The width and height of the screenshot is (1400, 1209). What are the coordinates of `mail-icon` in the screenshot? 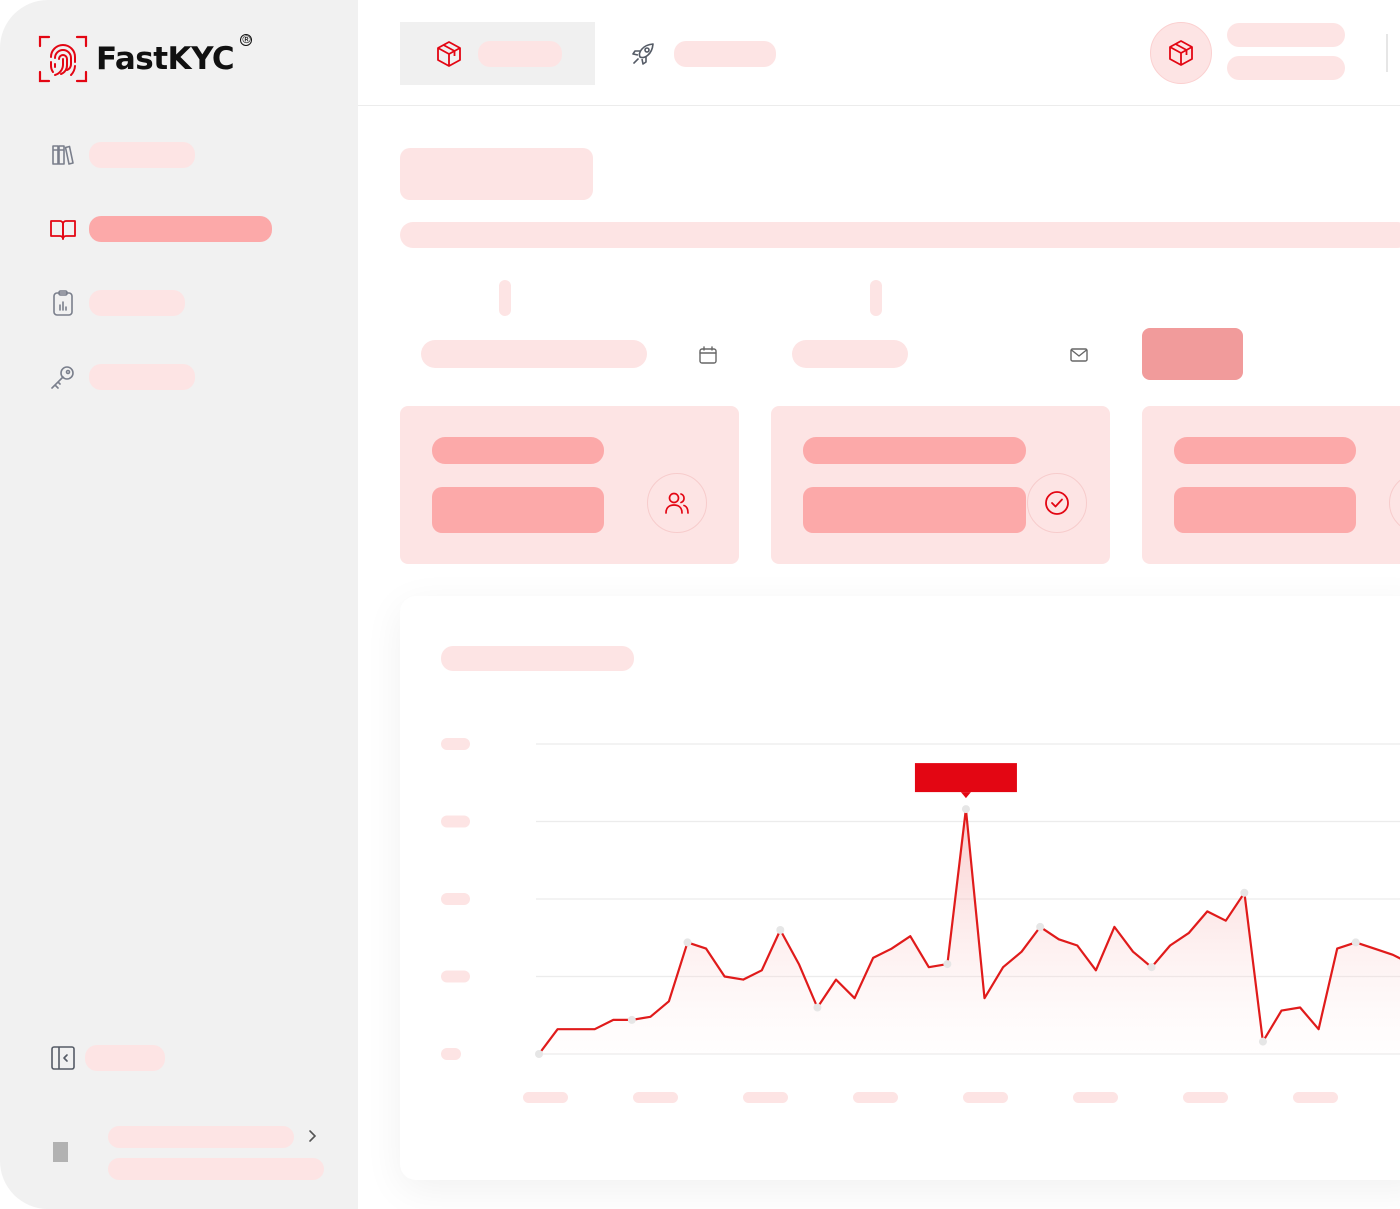 It's located at (1079, 355).